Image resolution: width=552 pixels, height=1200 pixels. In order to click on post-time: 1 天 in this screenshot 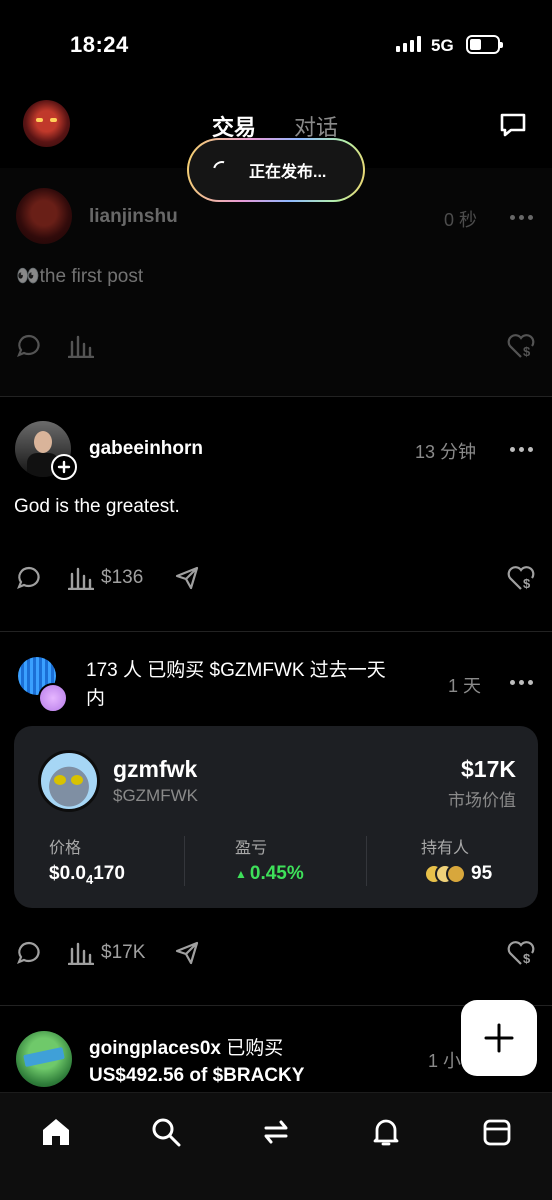, I will do `click(465, 686)`.